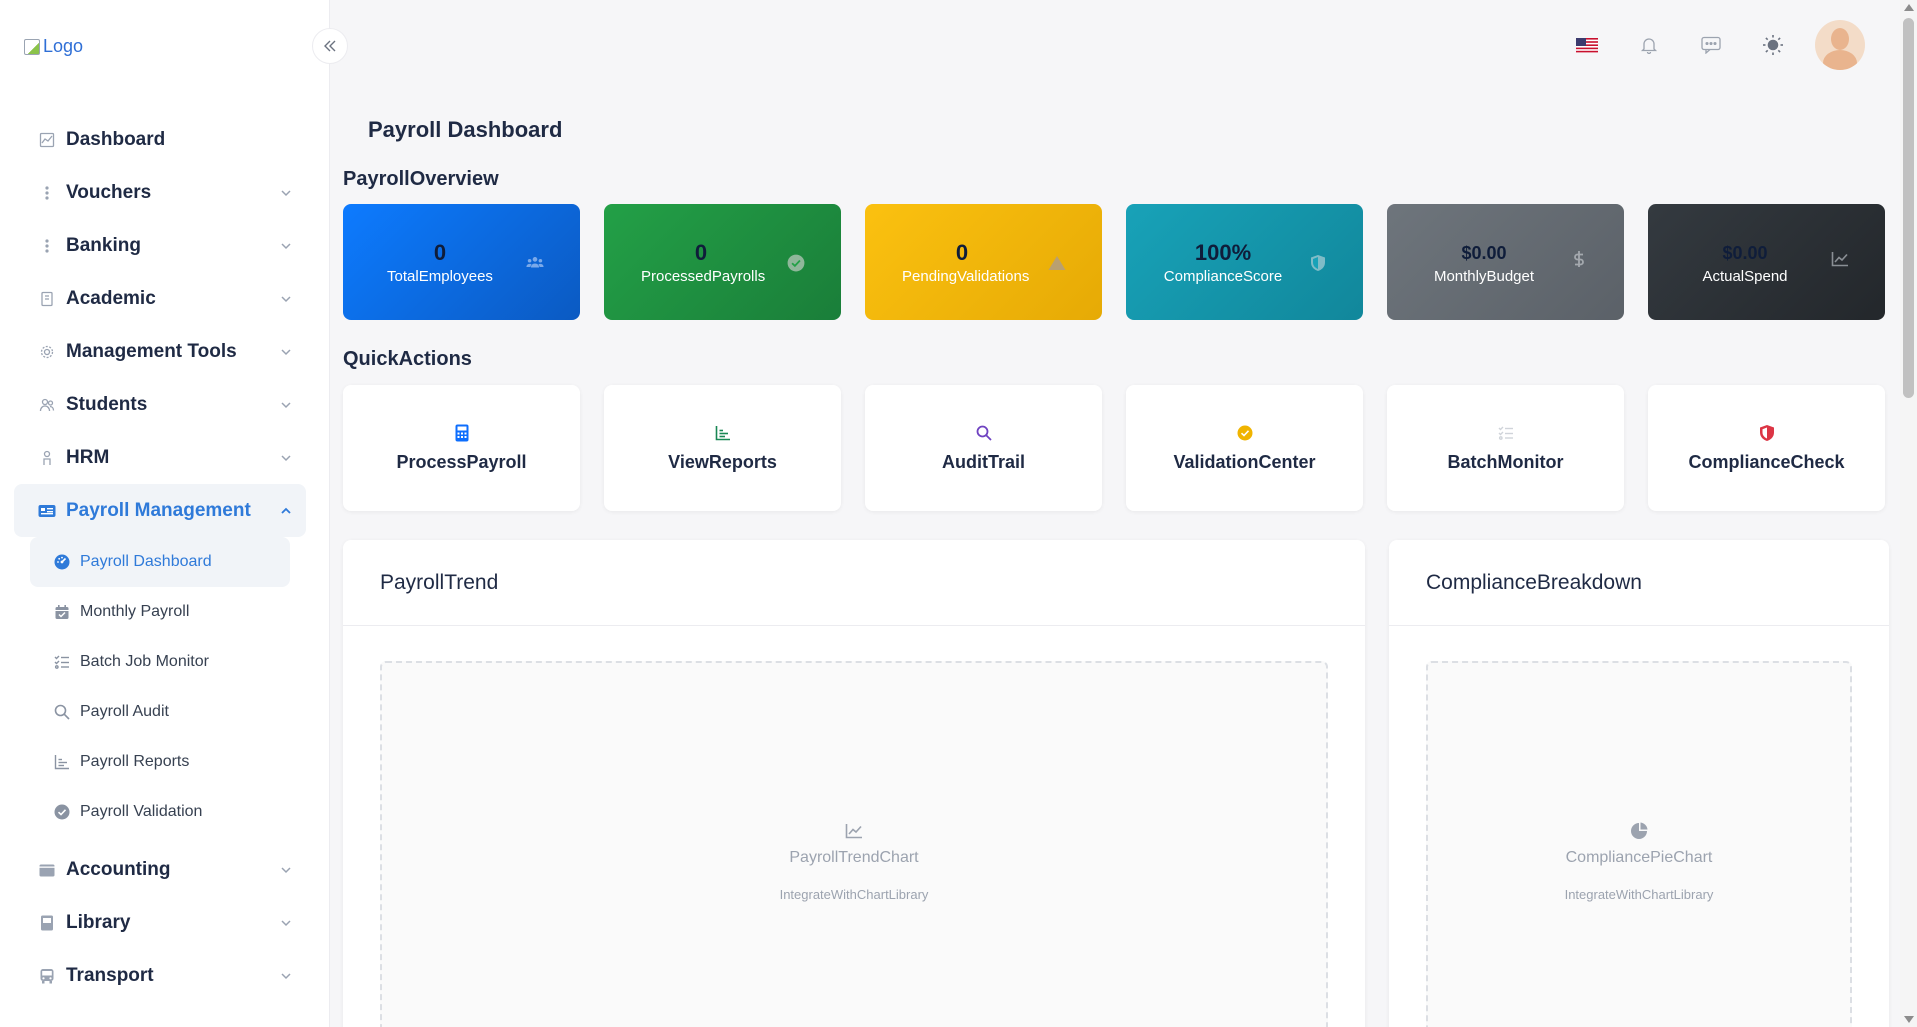  What do you see at coordinates (461, 448) in the screenshot?
I see `process-payroll-button: ProcessPayroll` at bounding box center [461, 448].